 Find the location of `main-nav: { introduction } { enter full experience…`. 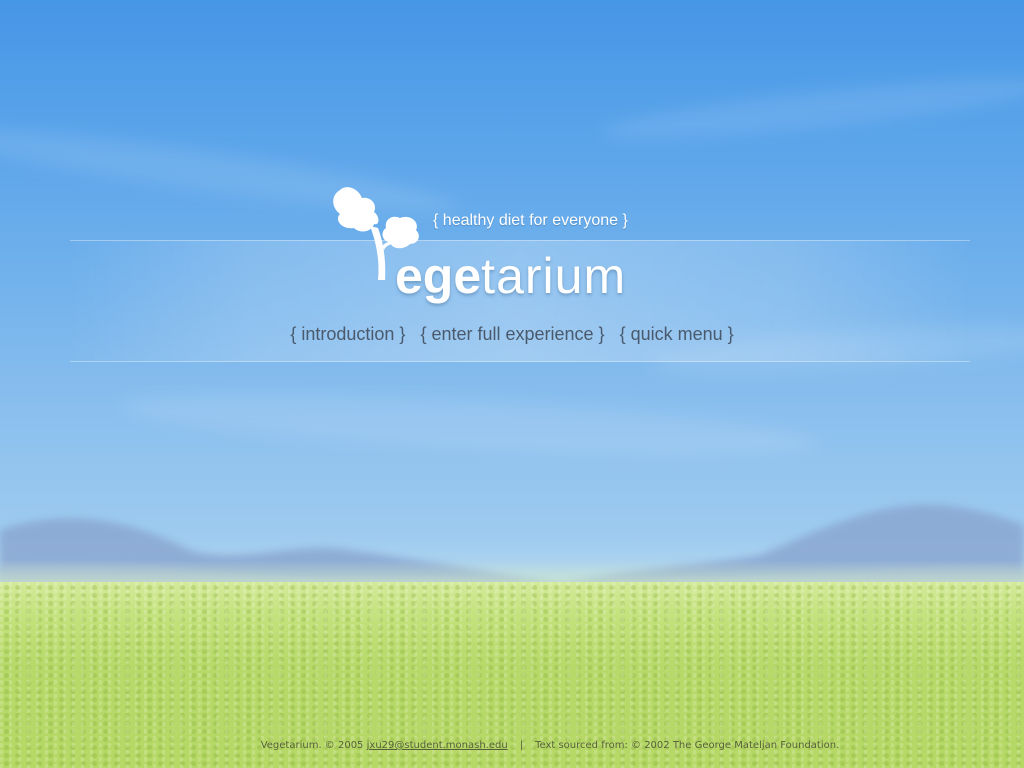

main-nav: { introduction } { enter full experience… is located at coordinates (512, 334).